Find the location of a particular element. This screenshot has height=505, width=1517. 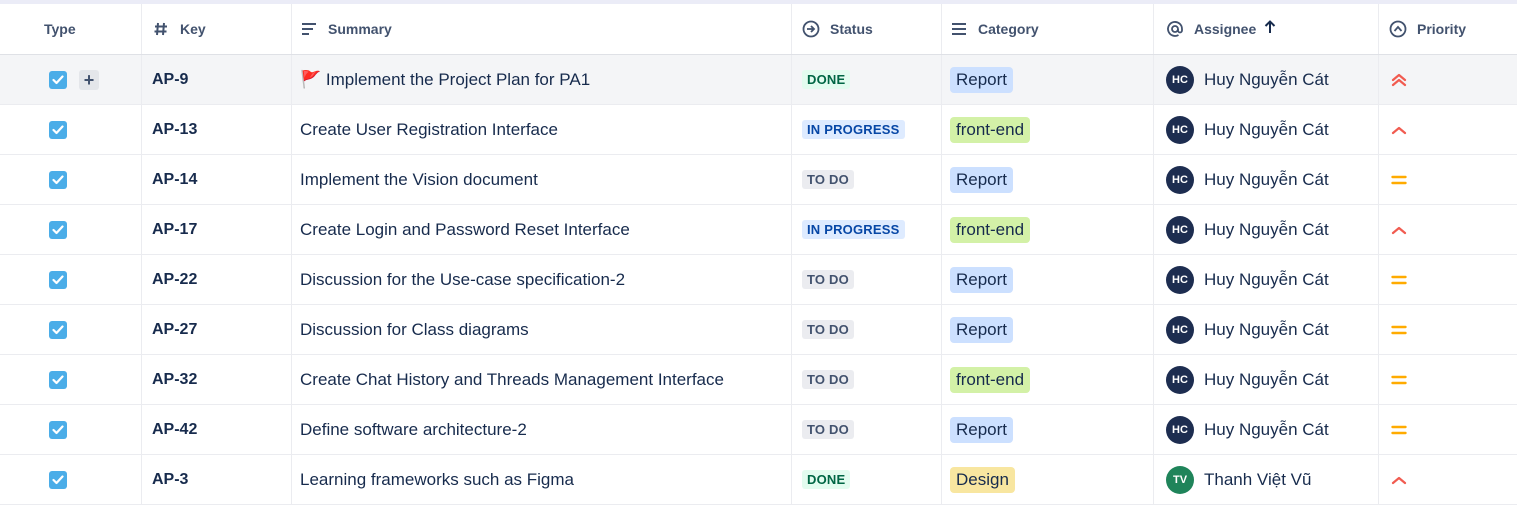

assignee-cell: TV Thanh Việt Vũ is located at coordinates (1266, 479).